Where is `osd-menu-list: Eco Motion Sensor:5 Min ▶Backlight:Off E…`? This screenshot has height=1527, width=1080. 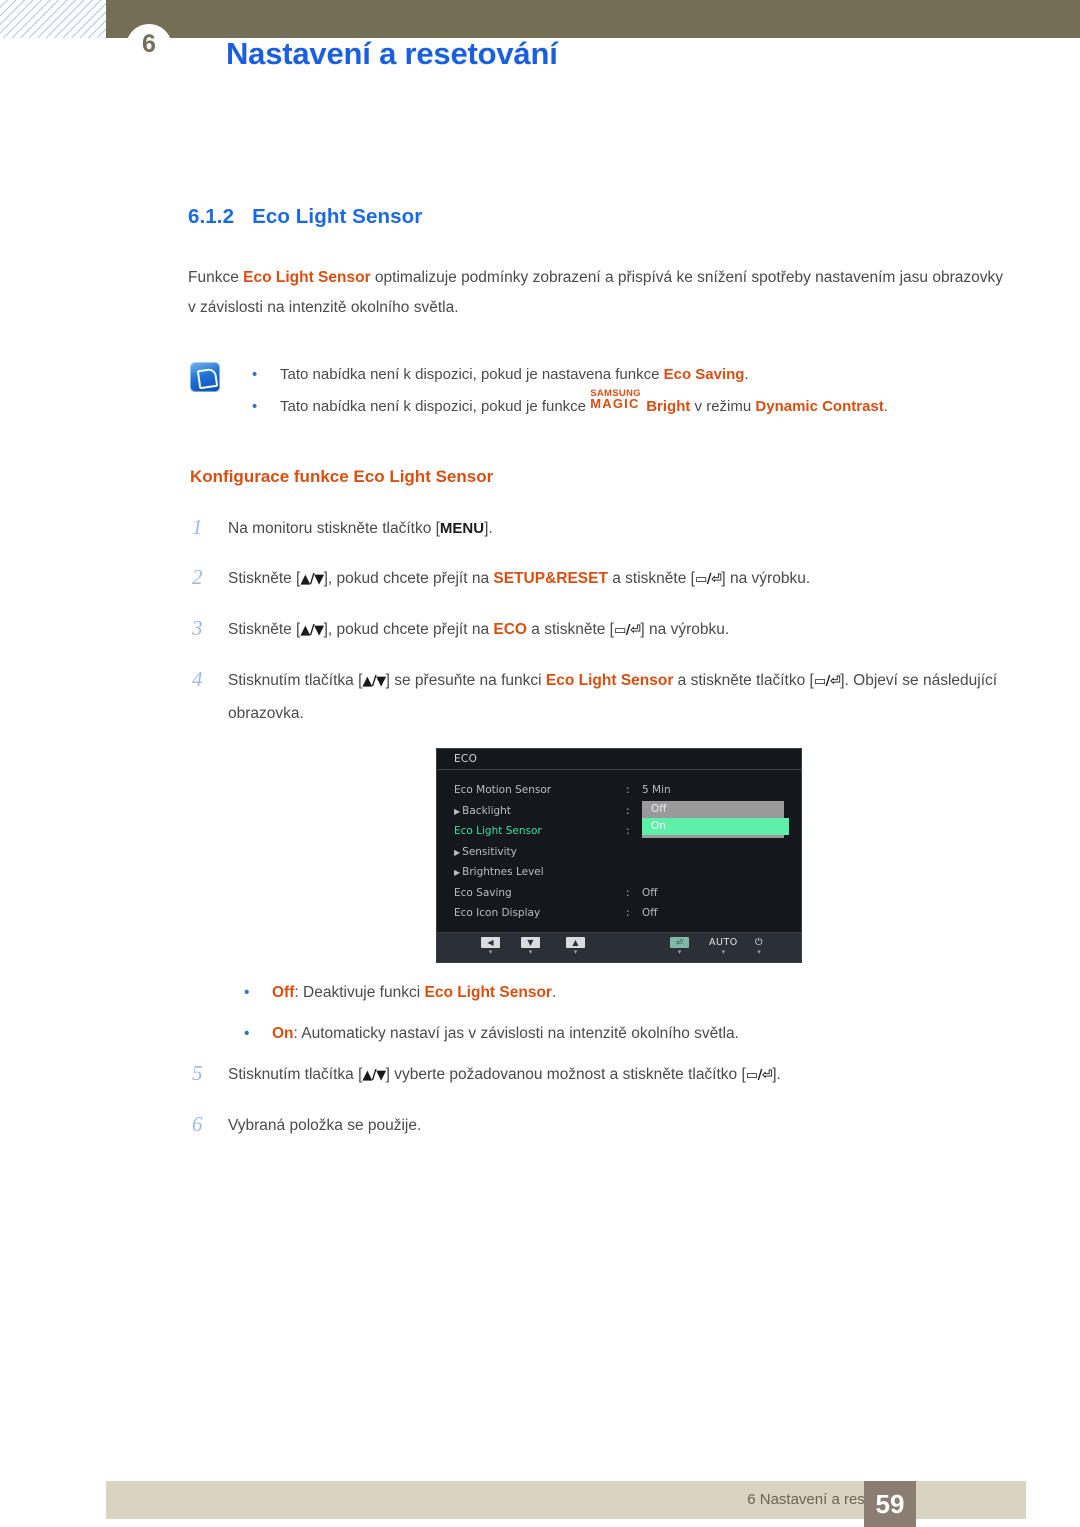 osd-menu-list: Eco Motion Sensor:5 Min ▶Backlight:Off E… is located at coordinates (619, 851).